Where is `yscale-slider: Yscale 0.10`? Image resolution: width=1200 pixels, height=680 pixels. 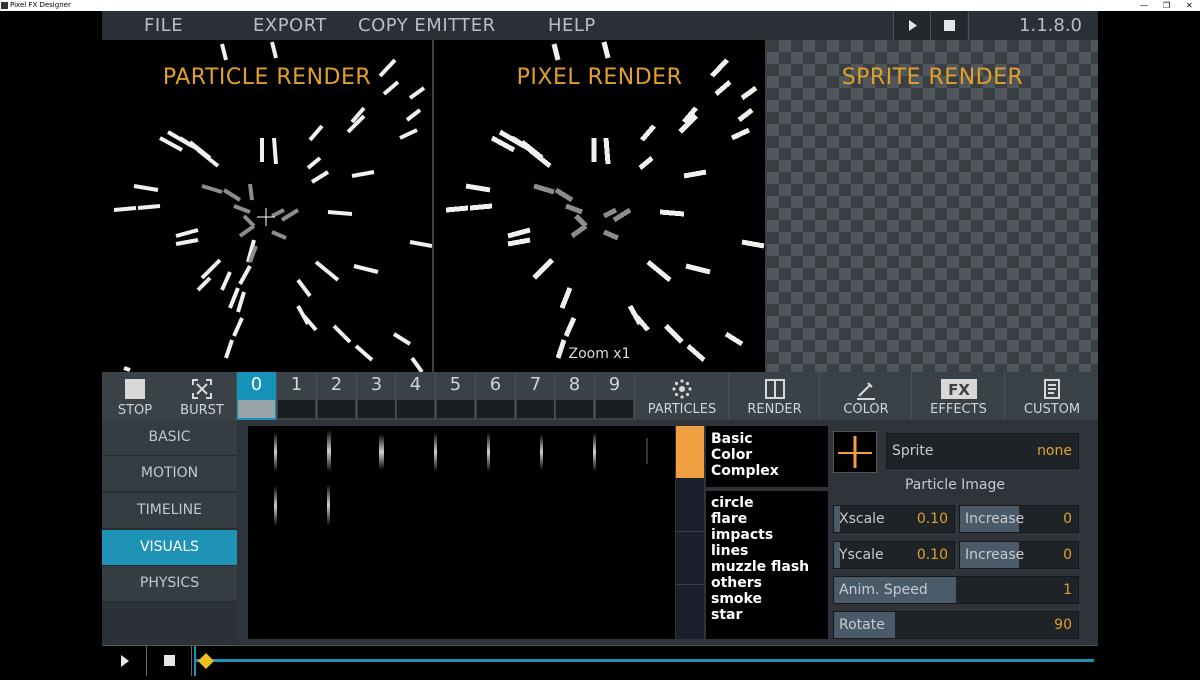
yscale-slider: Yscale 0.10 is located at coordinates (894, 555).